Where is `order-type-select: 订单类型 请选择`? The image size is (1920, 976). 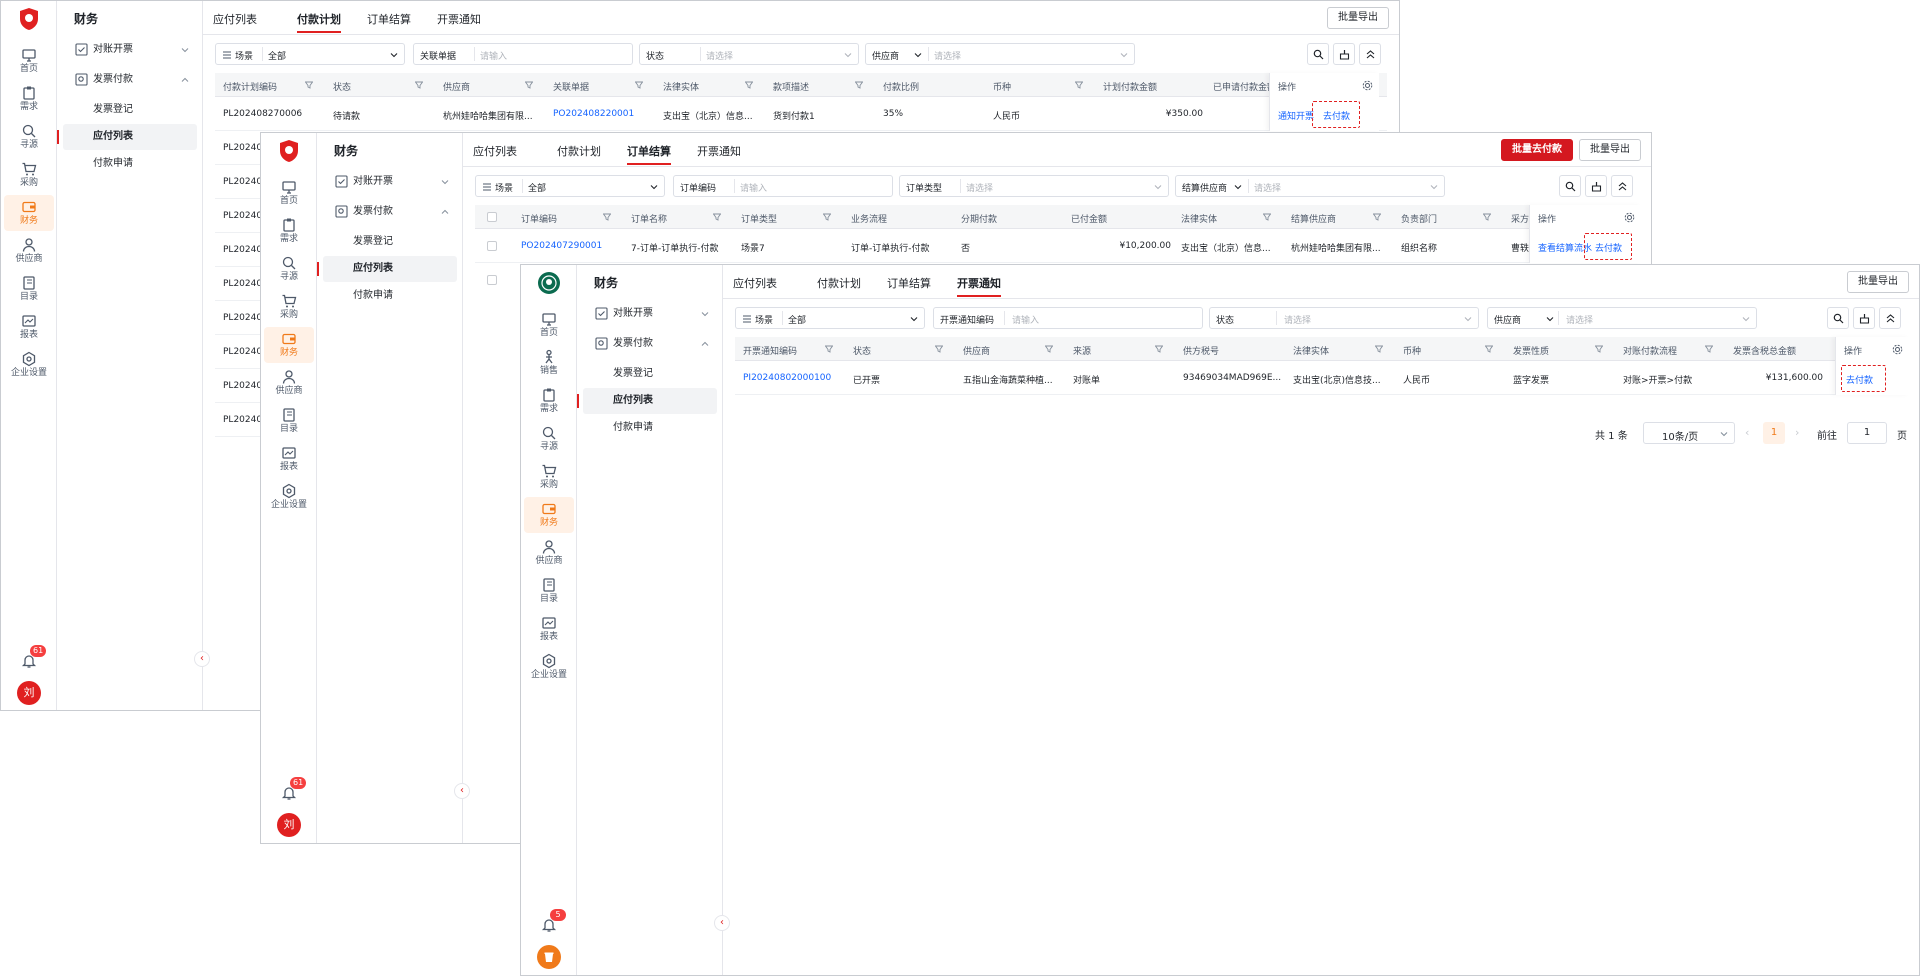 order-type-select: 订单类型 请选择 is located at coordinates (1034, 186).